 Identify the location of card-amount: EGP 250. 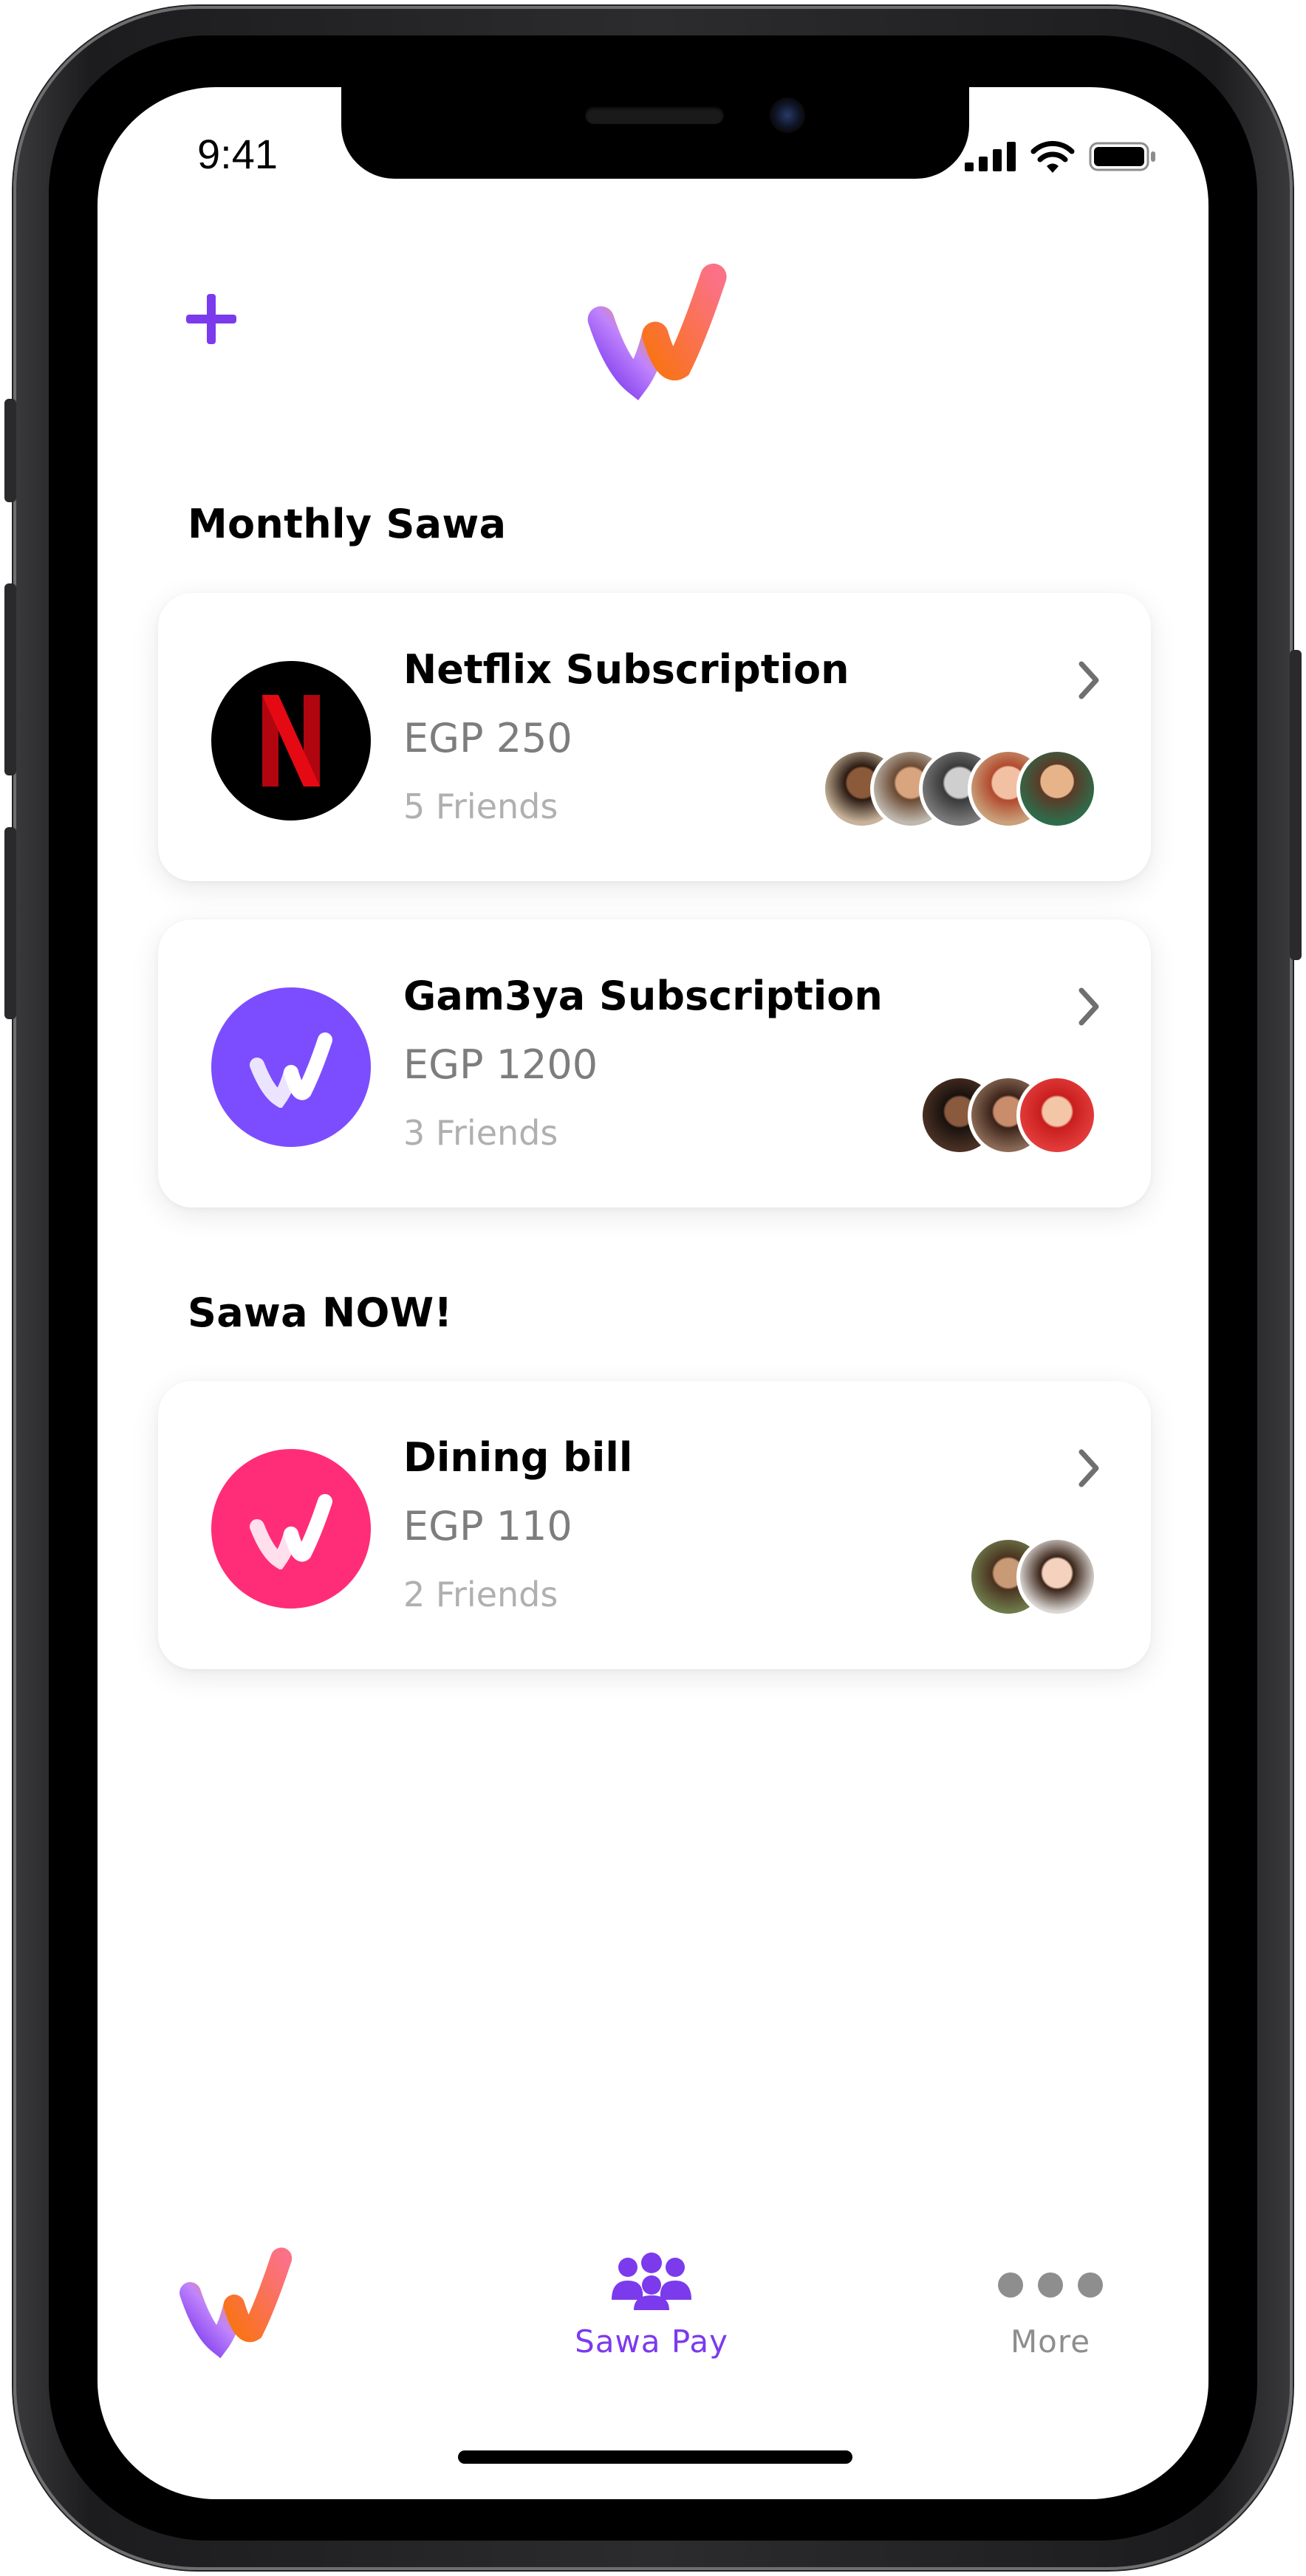
(487, 738).